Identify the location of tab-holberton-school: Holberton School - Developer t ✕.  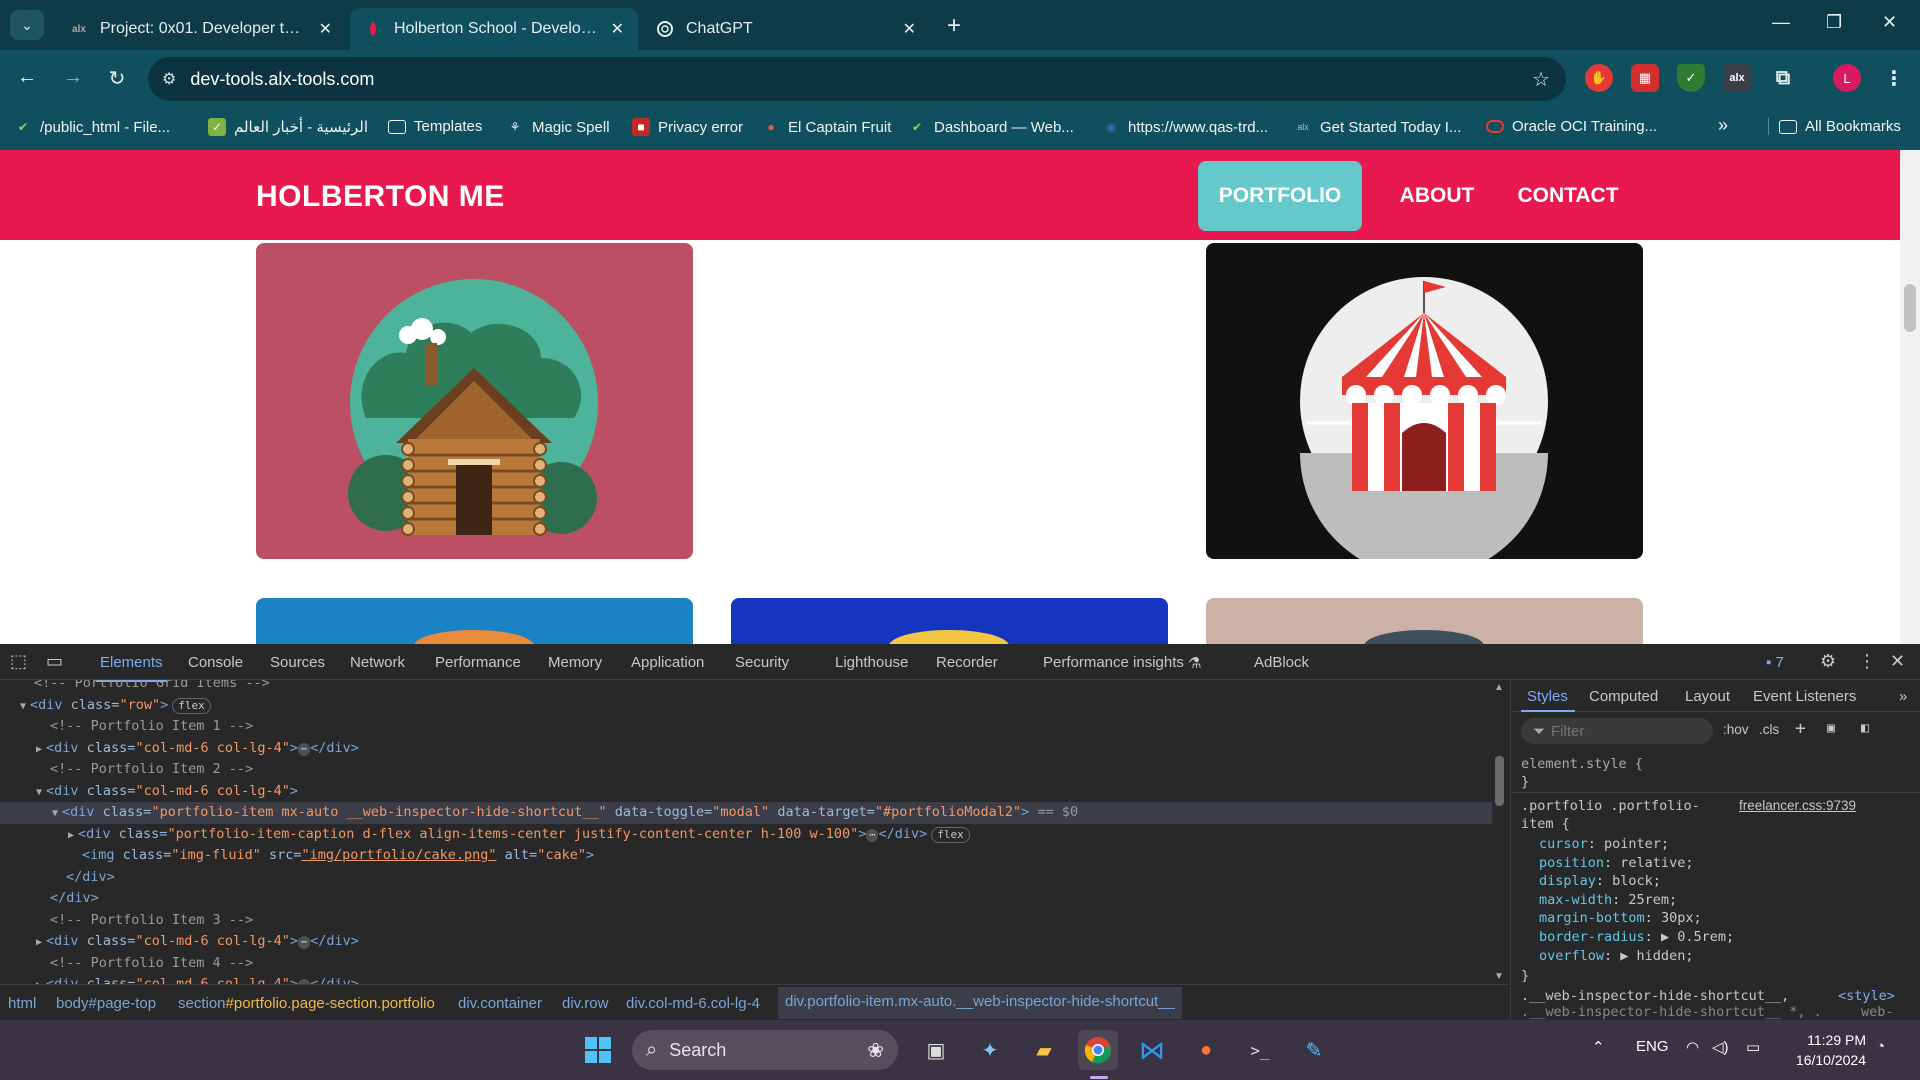
(494, 29).